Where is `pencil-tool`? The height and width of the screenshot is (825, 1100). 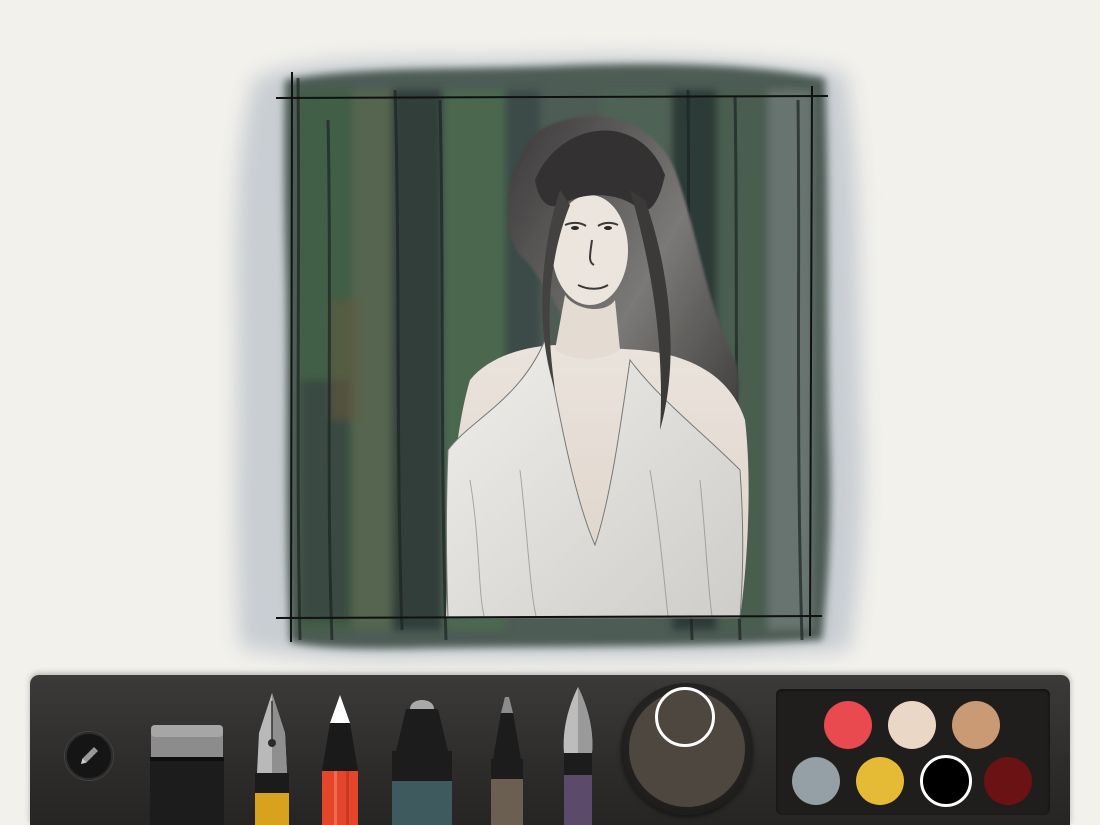
pencil-tool is located at coordinates (340, 760).